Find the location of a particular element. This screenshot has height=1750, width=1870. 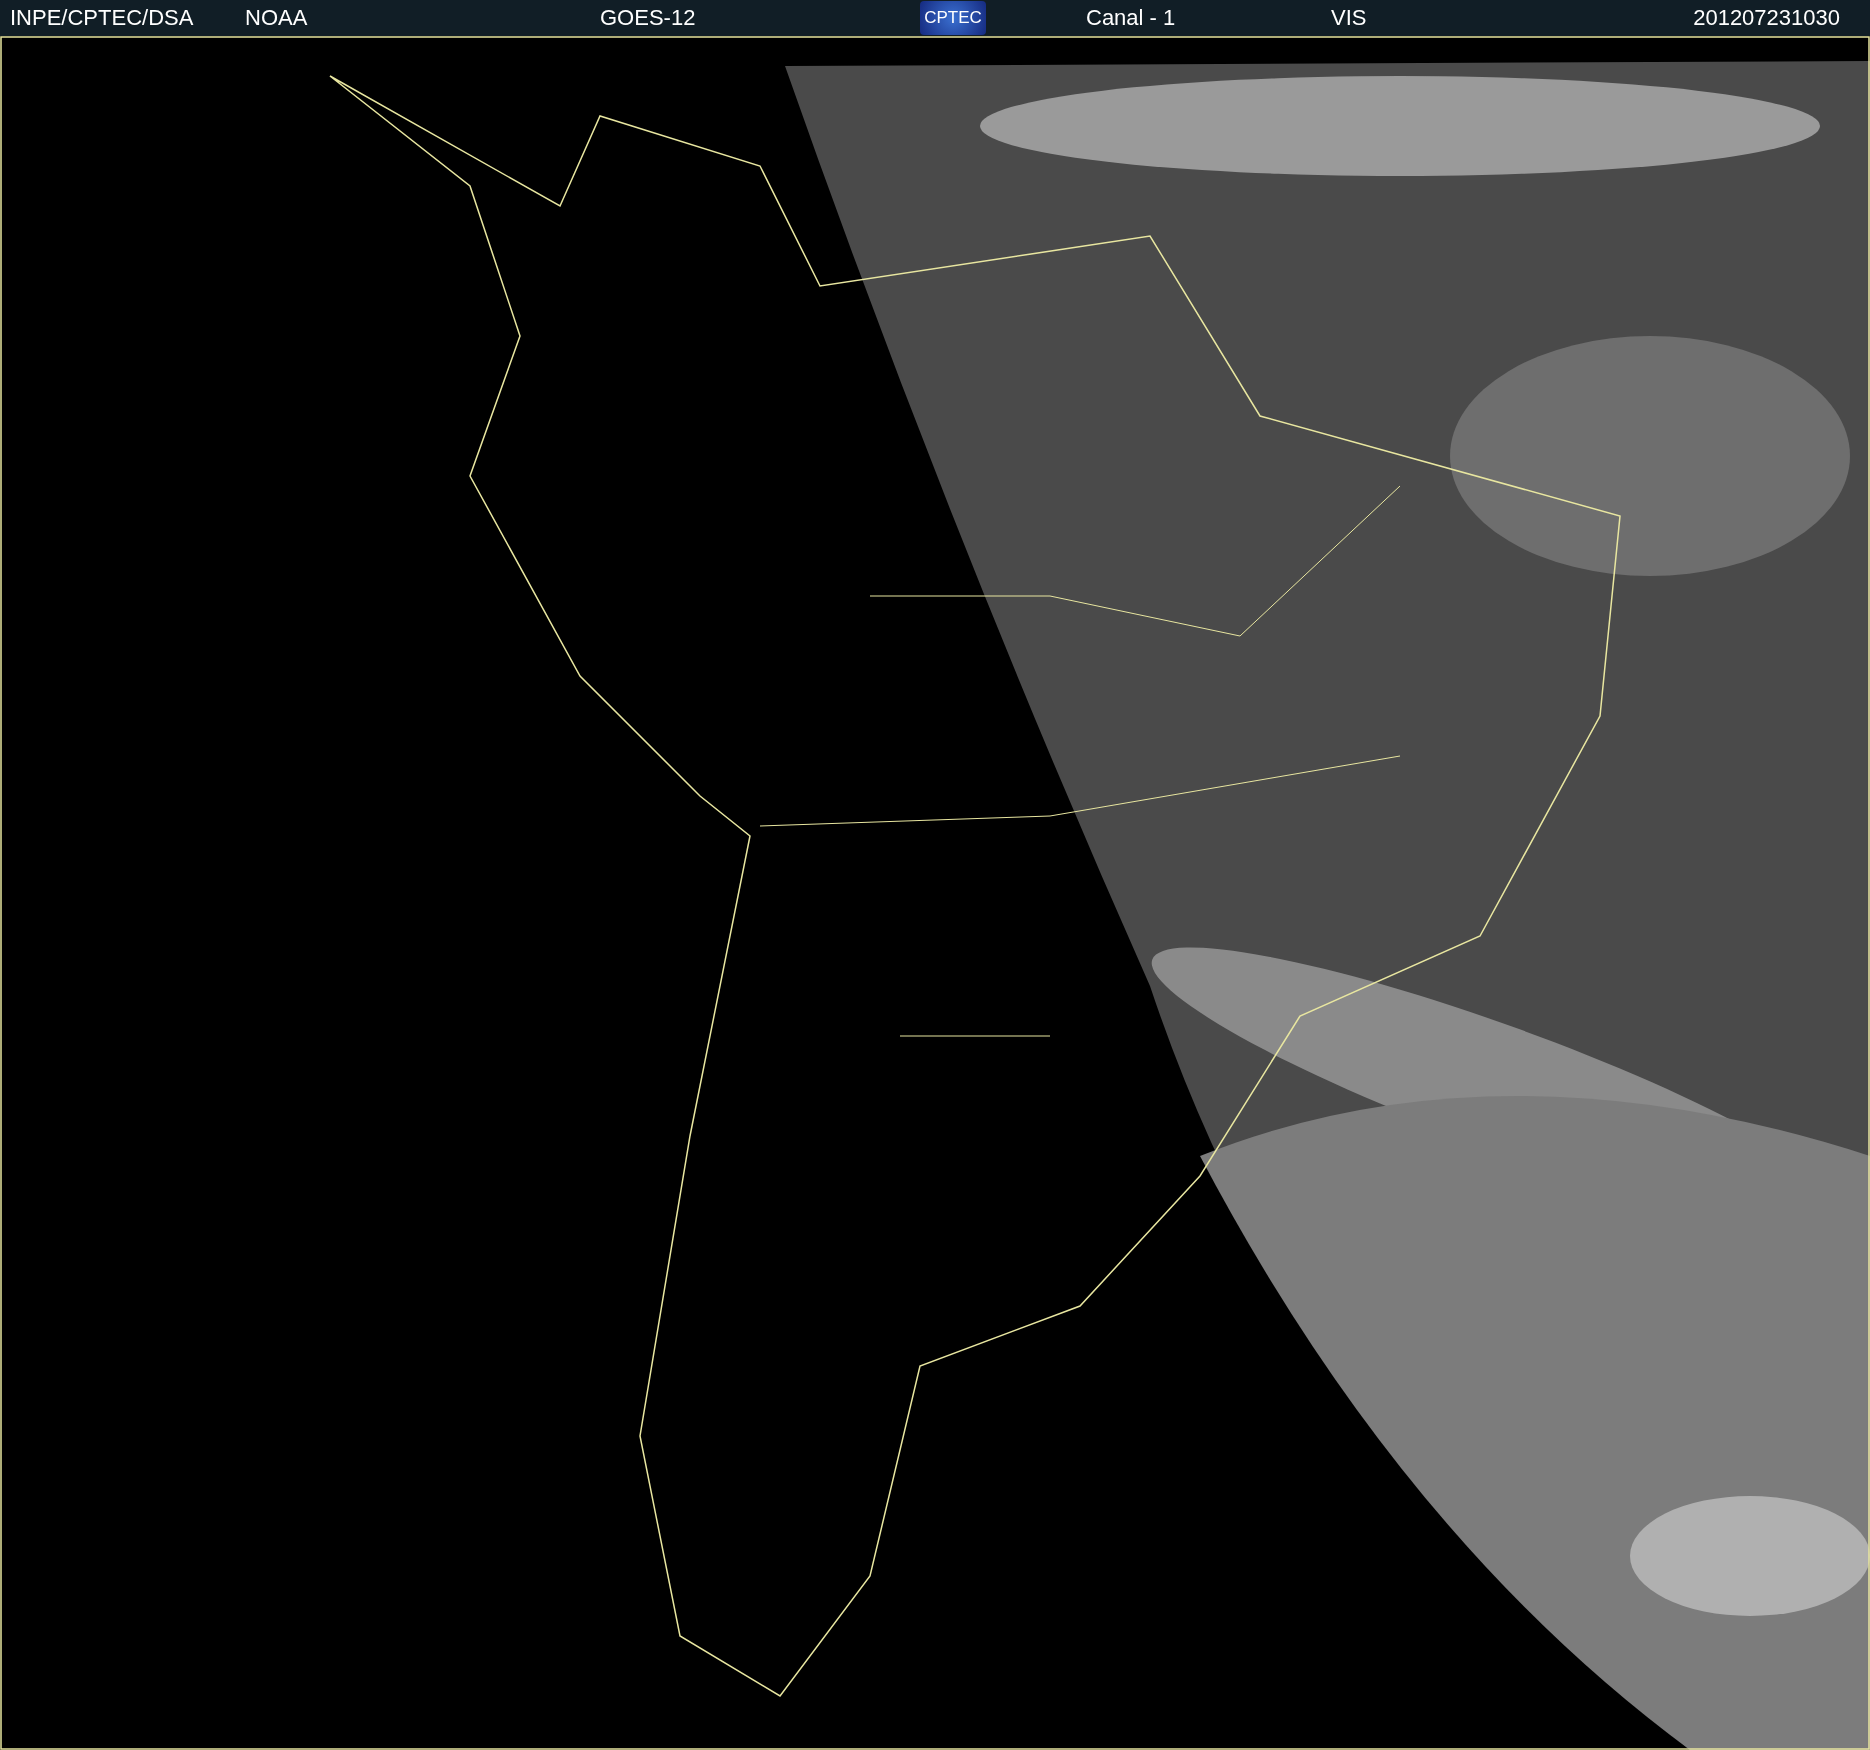

header-label: NOAA is located at coordinates (277, 18).